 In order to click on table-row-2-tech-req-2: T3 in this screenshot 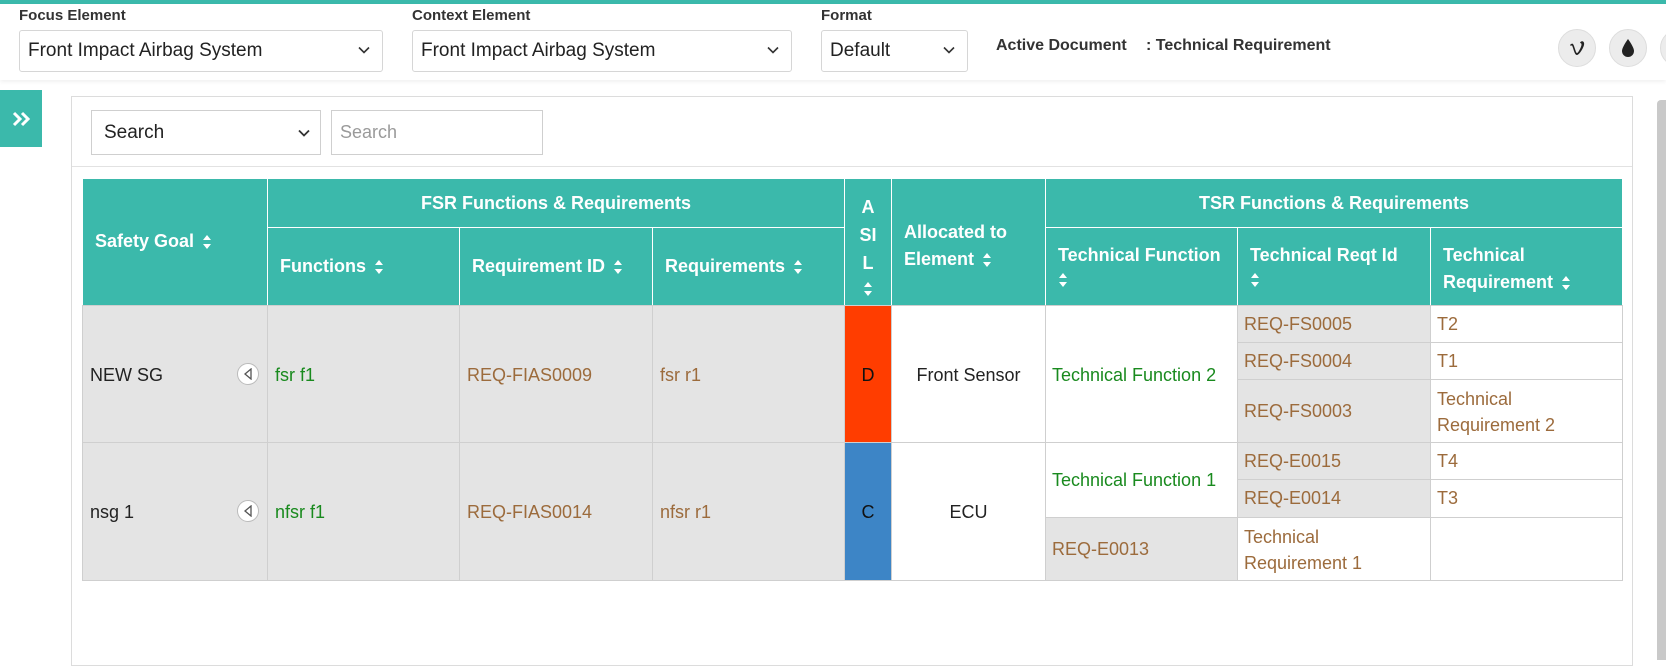, I will do `click(1526, 498)`.